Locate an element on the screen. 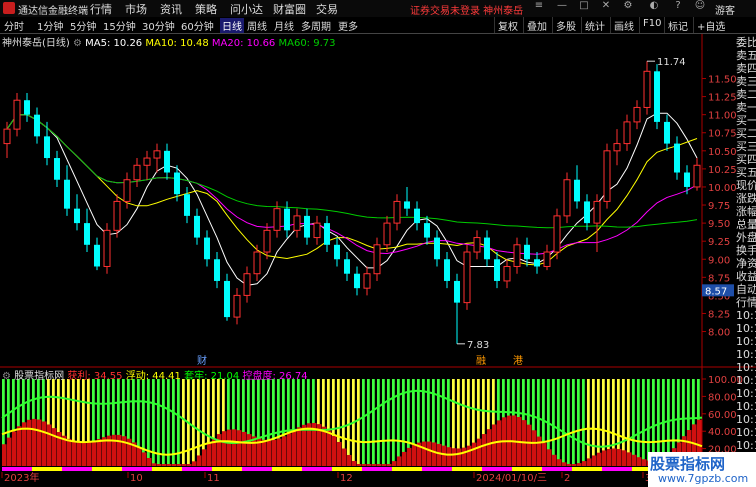 The height and width of the screenshot is (487, 756). trade-login-notice: 证券交易未登录 神州泰岳 is located at coordinates (466, 9).